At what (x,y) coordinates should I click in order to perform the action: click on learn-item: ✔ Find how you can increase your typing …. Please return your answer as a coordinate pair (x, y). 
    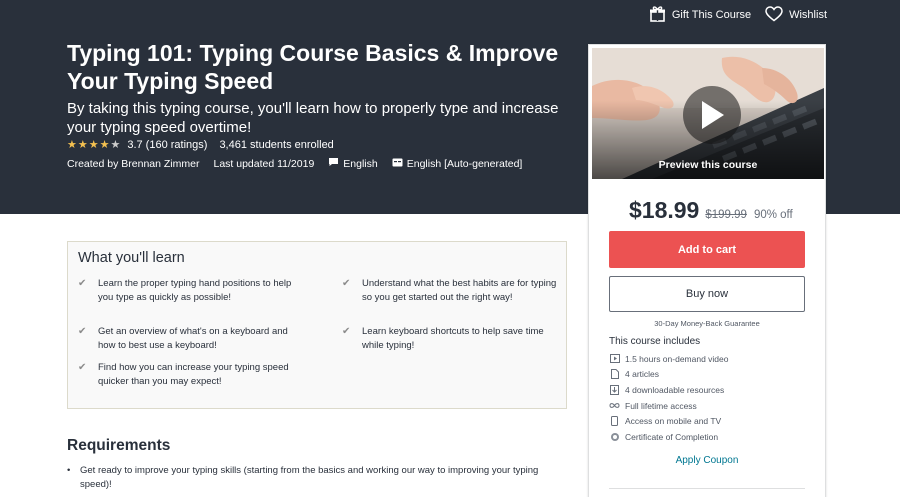
    Looking at the image, I should click on (190, 375).